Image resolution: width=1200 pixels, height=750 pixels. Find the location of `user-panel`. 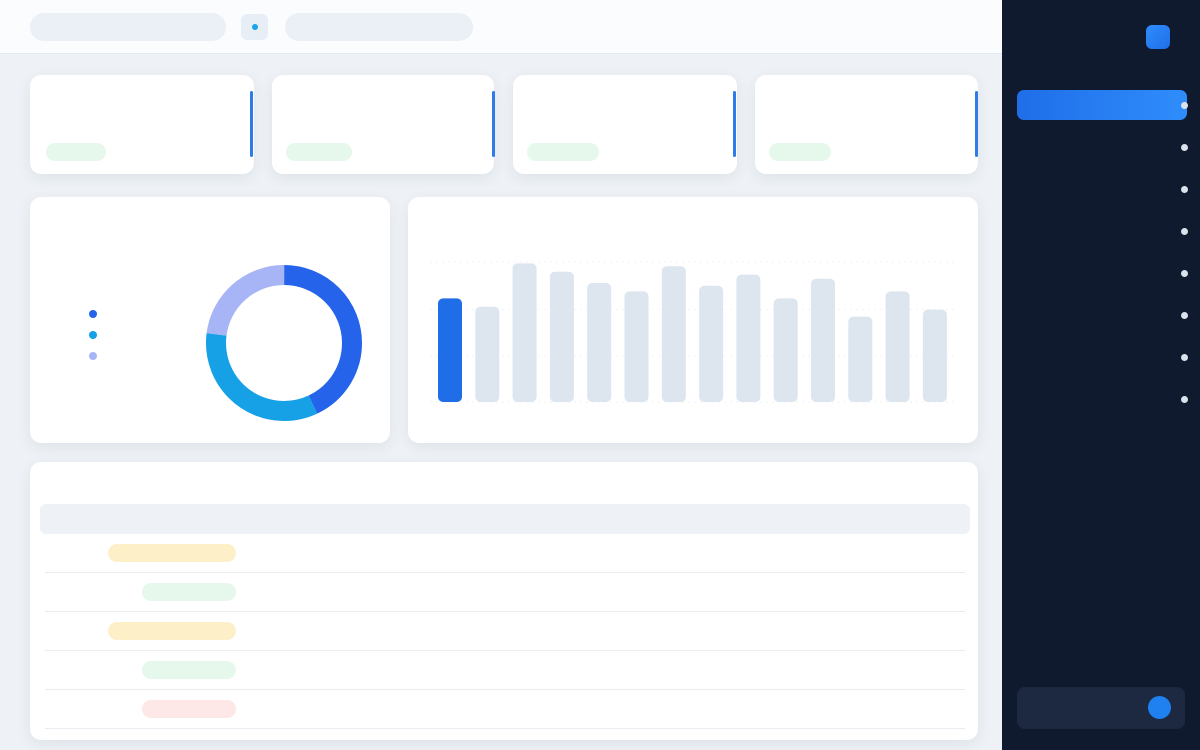

user-panel is located at coordinates (1101, 708).